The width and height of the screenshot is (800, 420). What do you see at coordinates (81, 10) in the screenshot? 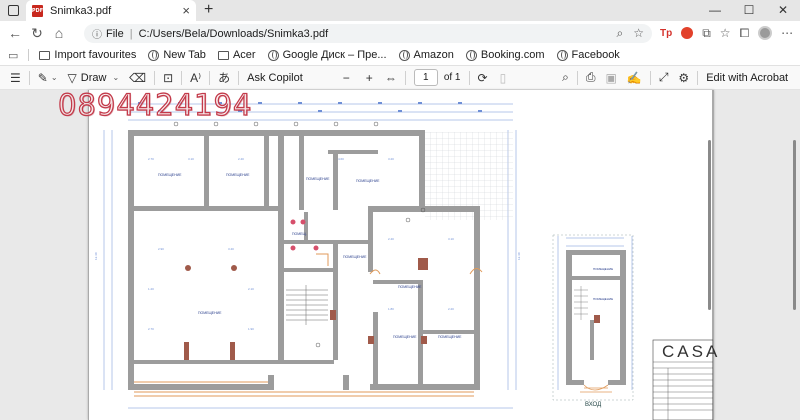
I see `tab-title: Snimka3.pdf` at bounding box center [81, 10].